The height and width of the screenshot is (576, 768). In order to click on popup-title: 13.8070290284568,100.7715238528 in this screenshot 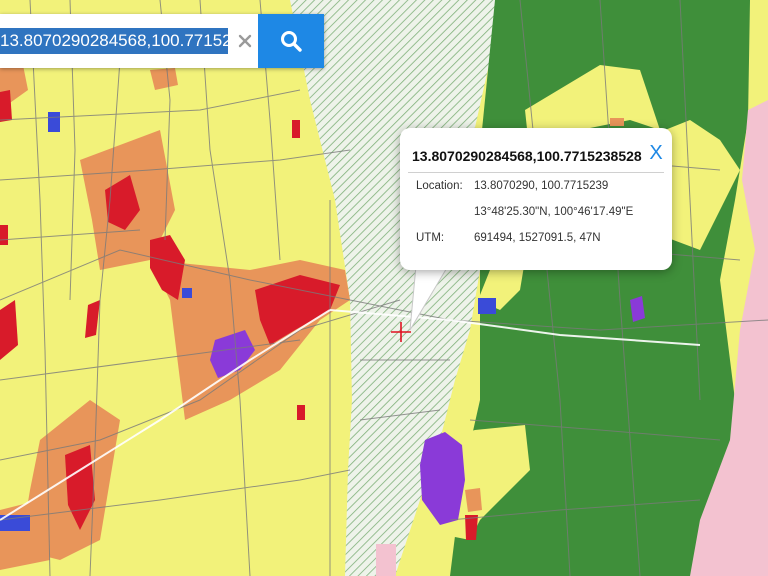, I will do `click(527, 156)`.